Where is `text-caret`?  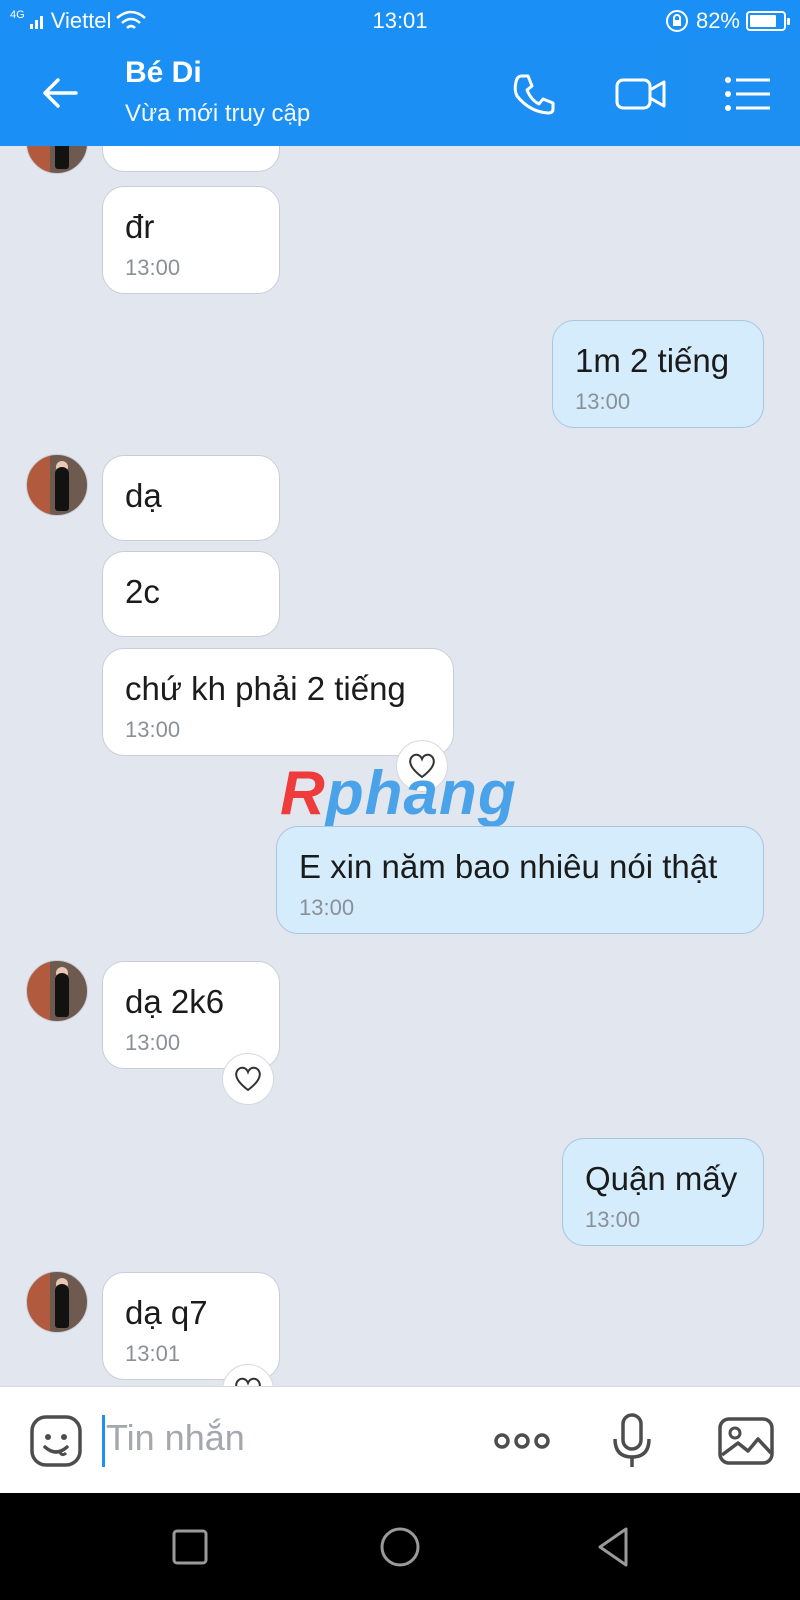
text-caret is located at coordinates (103, 1441).